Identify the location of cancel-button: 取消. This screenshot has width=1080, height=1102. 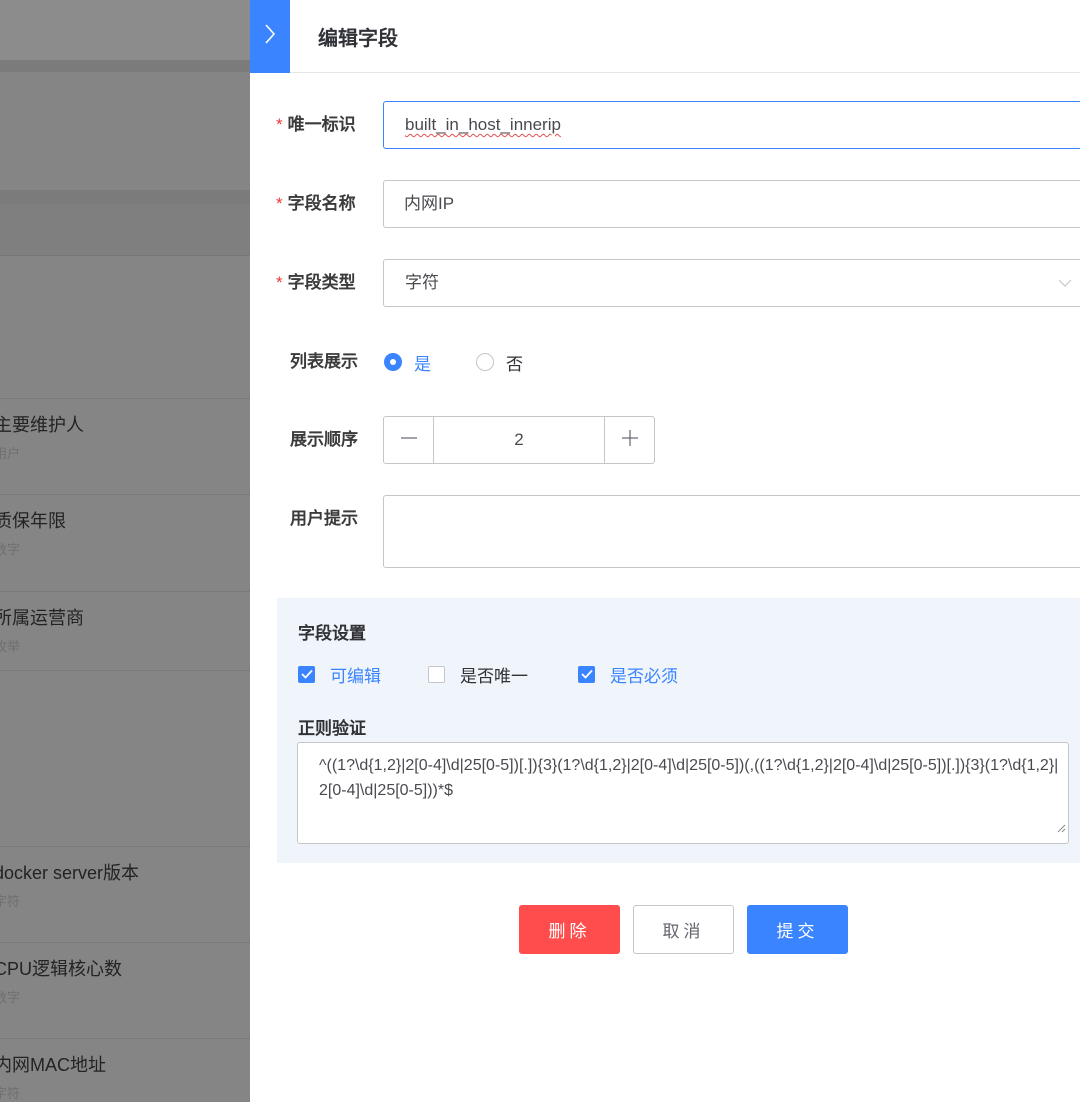
(683, 929).